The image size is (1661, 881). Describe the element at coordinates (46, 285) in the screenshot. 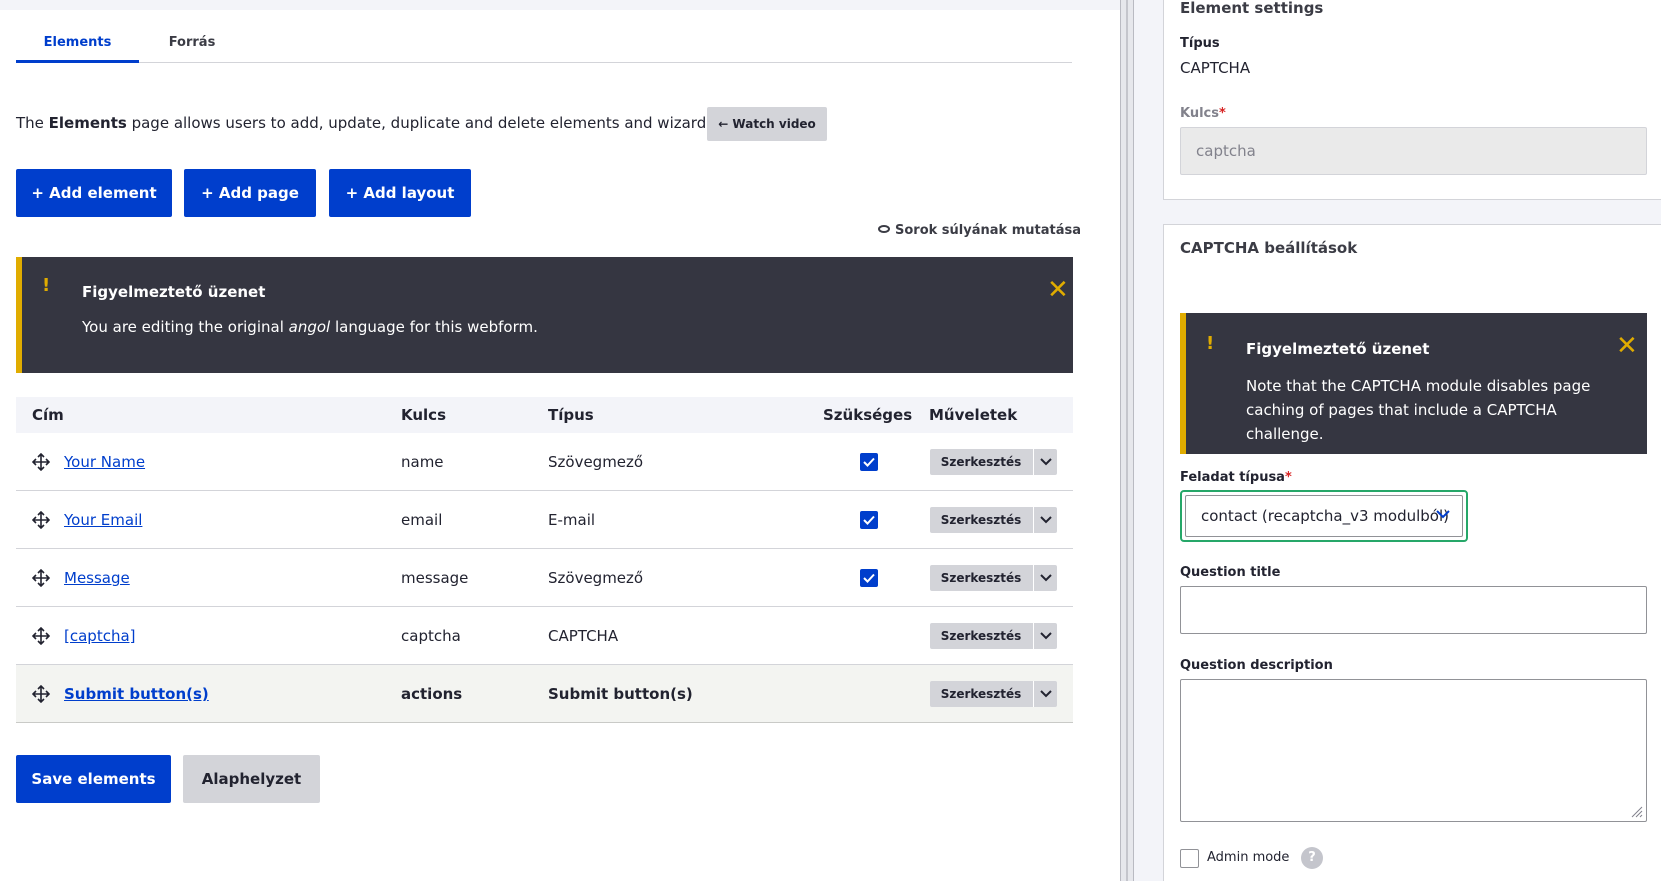

I see `warning-icon: !` at that location.